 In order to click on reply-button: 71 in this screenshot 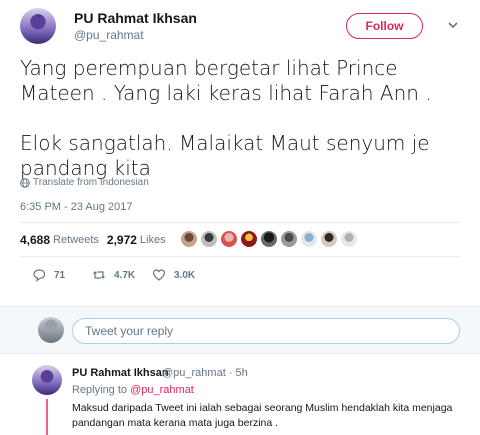, I will do `click(62, 275)`.